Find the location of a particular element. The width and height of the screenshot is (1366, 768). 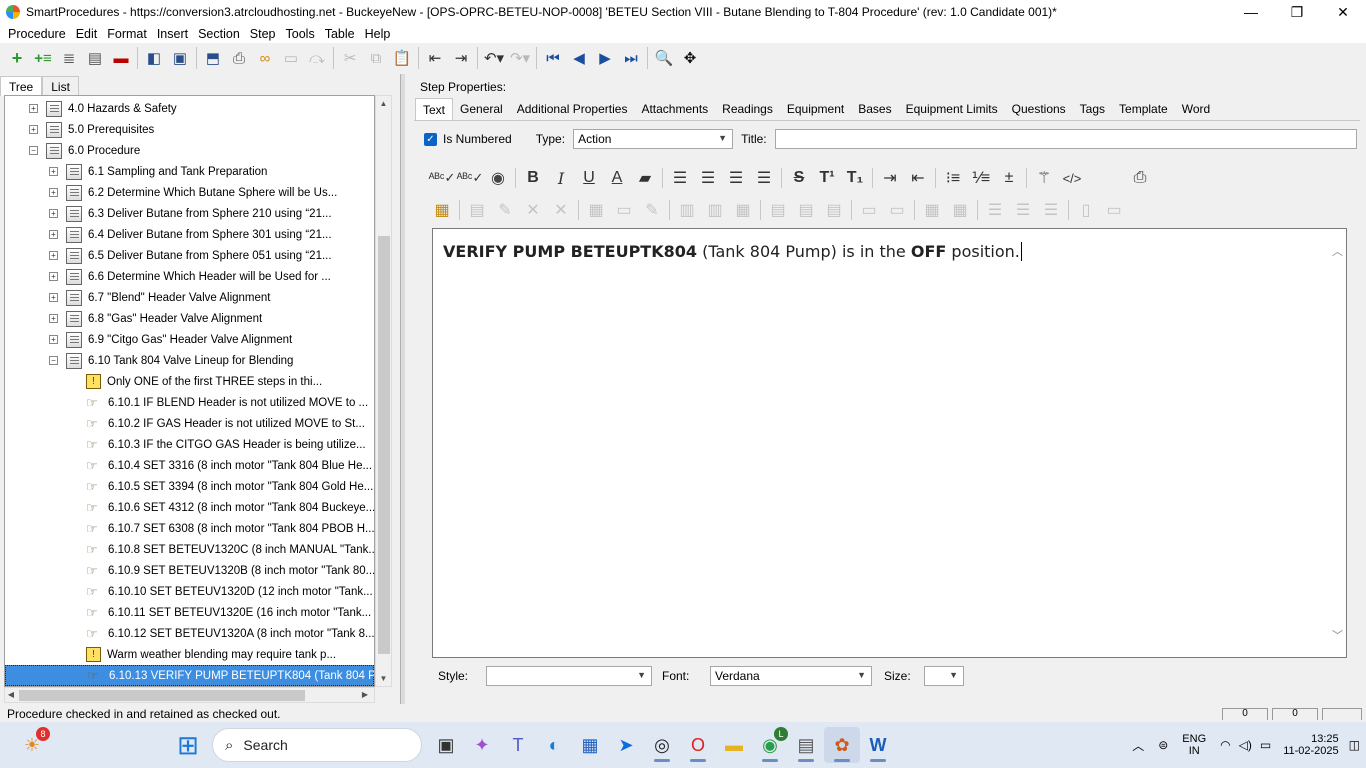

bold-icon: B is located at coordinates (533, 178).